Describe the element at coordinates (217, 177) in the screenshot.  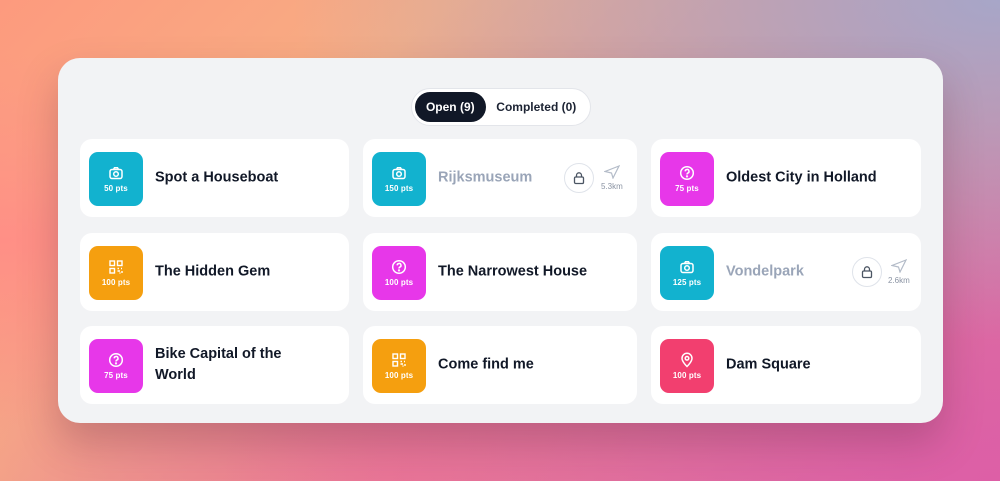
I see `challenge-title: Spot a Houseboat` at that location.